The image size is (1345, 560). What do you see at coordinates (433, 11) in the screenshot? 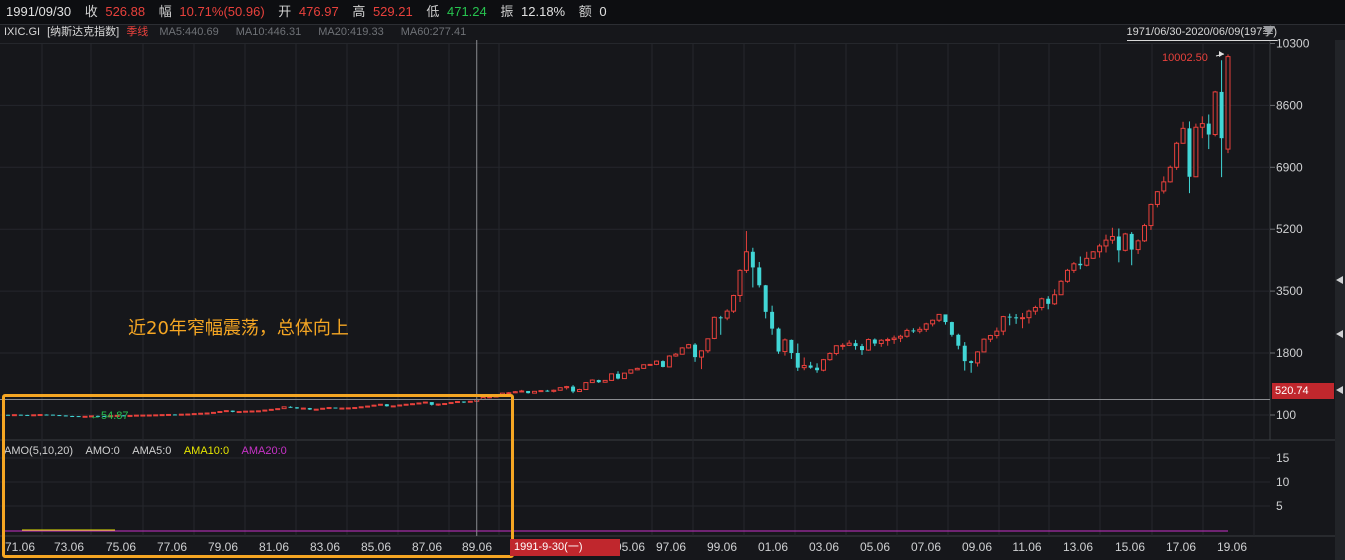
I see `low-label: 低` at bounding box center [433, 11].